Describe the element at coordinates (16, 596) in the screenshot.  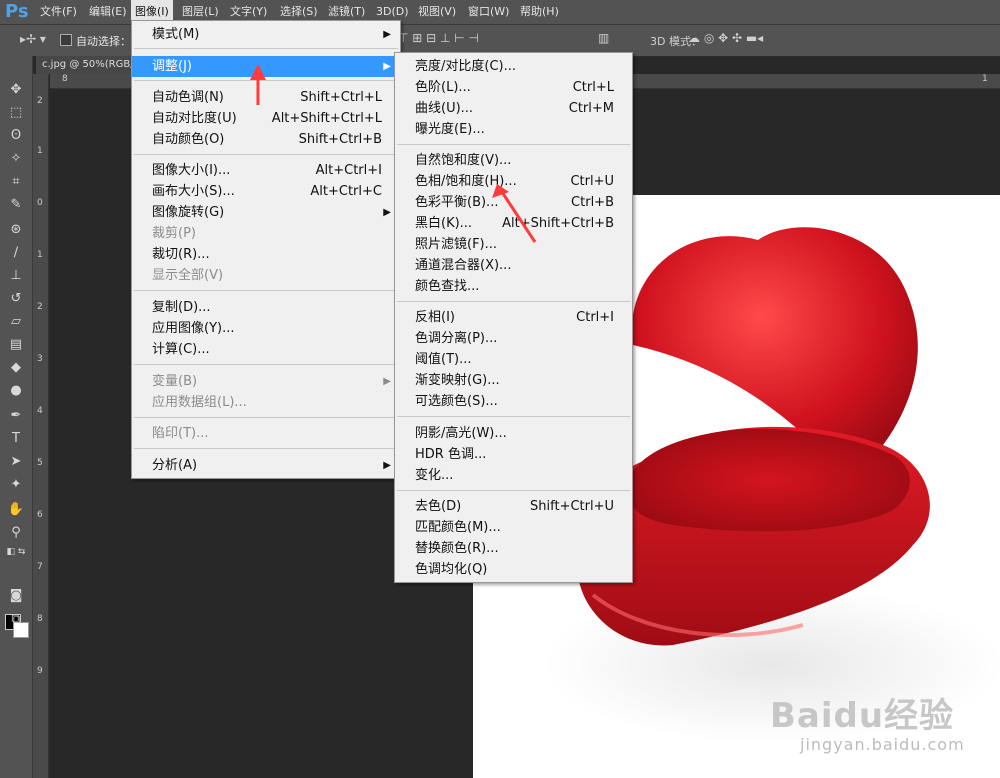
I see `quick-mask-icon: ◙` at that location.